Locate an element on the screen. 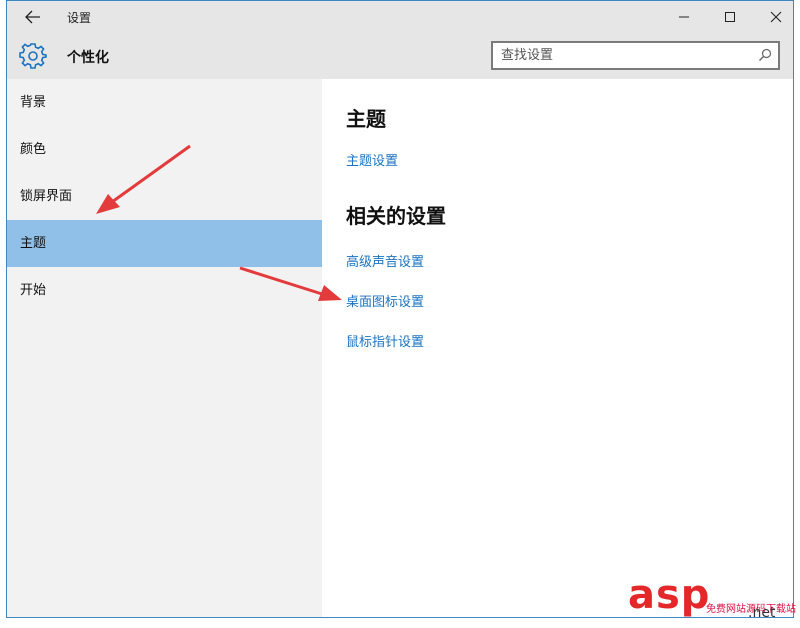 The height and width of the screenshot is (628, 800). page-title: 个性化 is located at coordinates (88, 58).